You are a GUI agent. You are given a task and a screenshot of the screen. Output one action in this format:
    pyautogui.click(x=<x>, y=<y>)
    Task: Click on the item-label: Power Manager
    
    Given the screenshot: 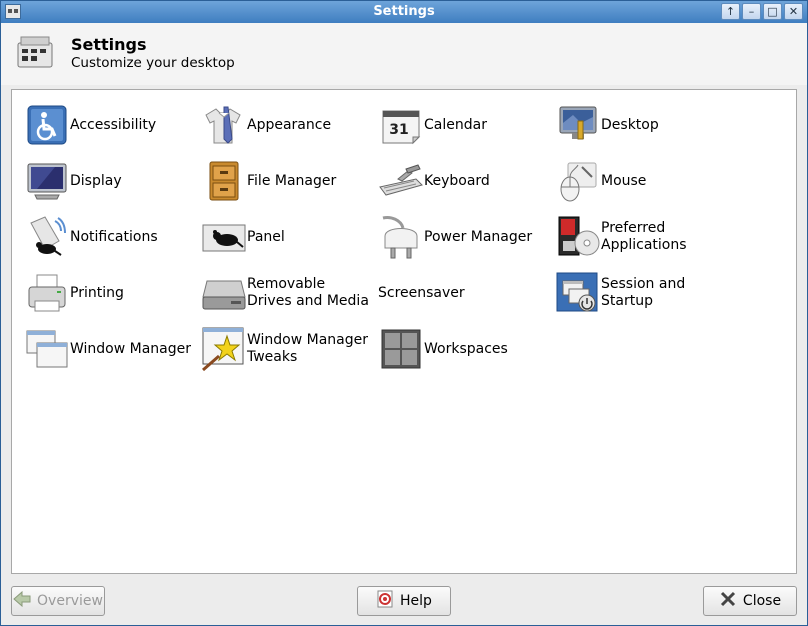 What is the action you would take?
    pyautogui.click(x=478, y=236)
    